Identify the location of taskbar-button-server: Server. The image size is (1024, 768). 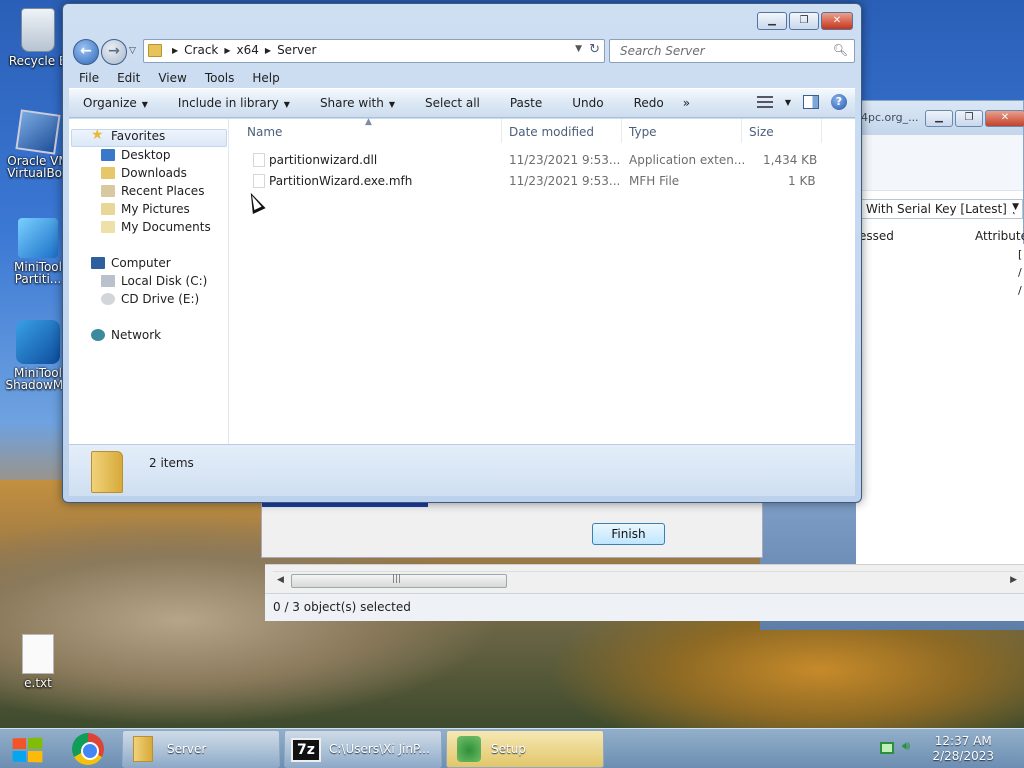
(201, 749).